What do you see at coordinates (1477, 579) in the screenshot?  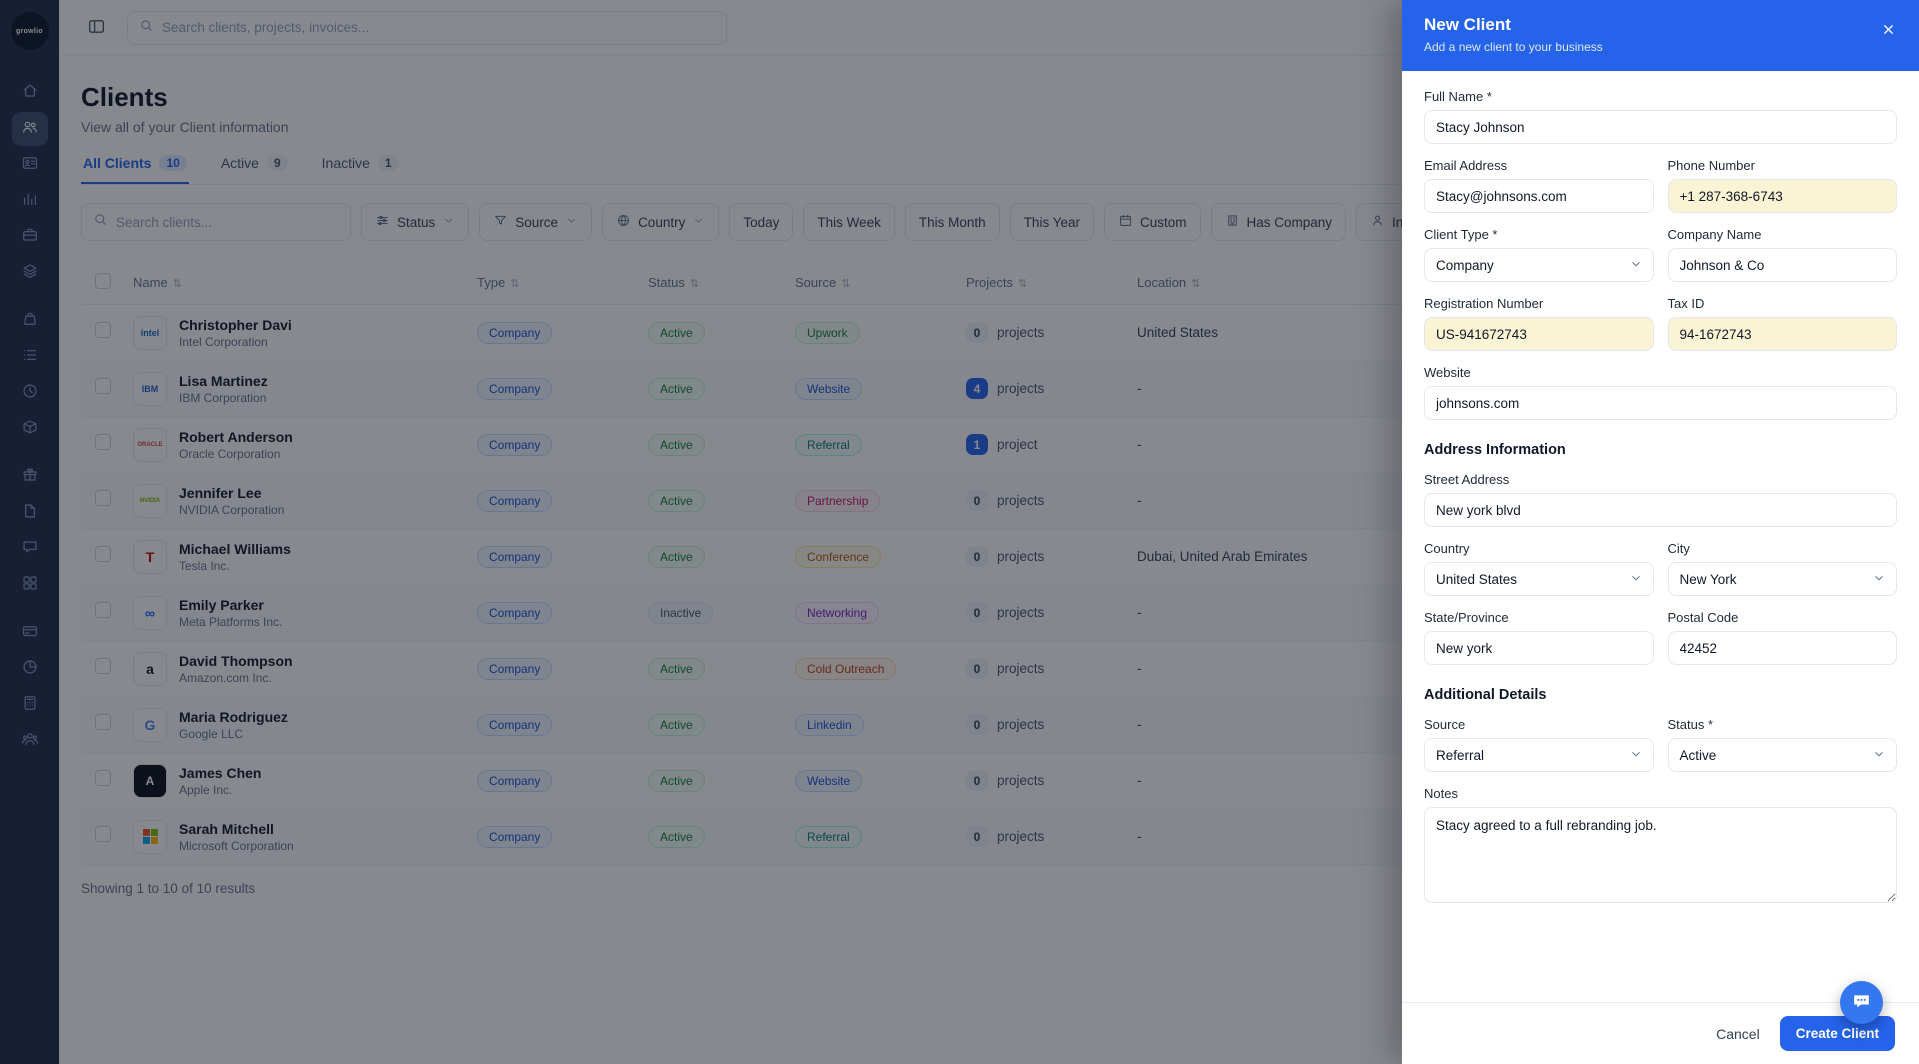 I see `country-value: United States` at bounding box center [1477, 579].